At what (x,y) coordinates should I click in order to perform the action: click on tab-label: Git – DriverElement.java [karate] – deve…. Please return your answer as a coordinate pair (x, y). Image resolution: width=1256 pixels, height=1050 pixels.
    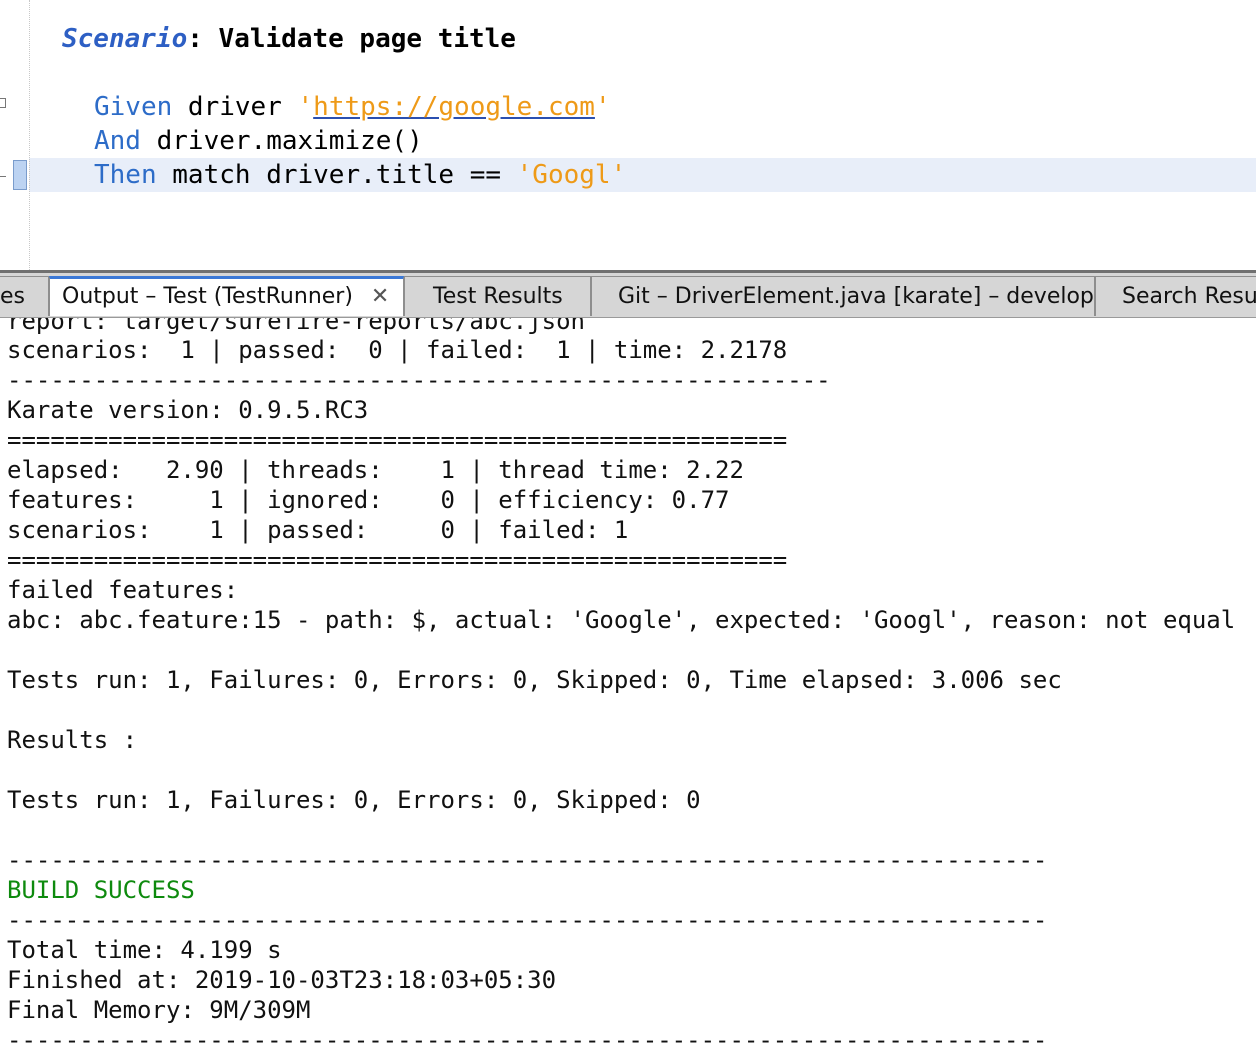
    Looking at the image, I should click on (856, 296).